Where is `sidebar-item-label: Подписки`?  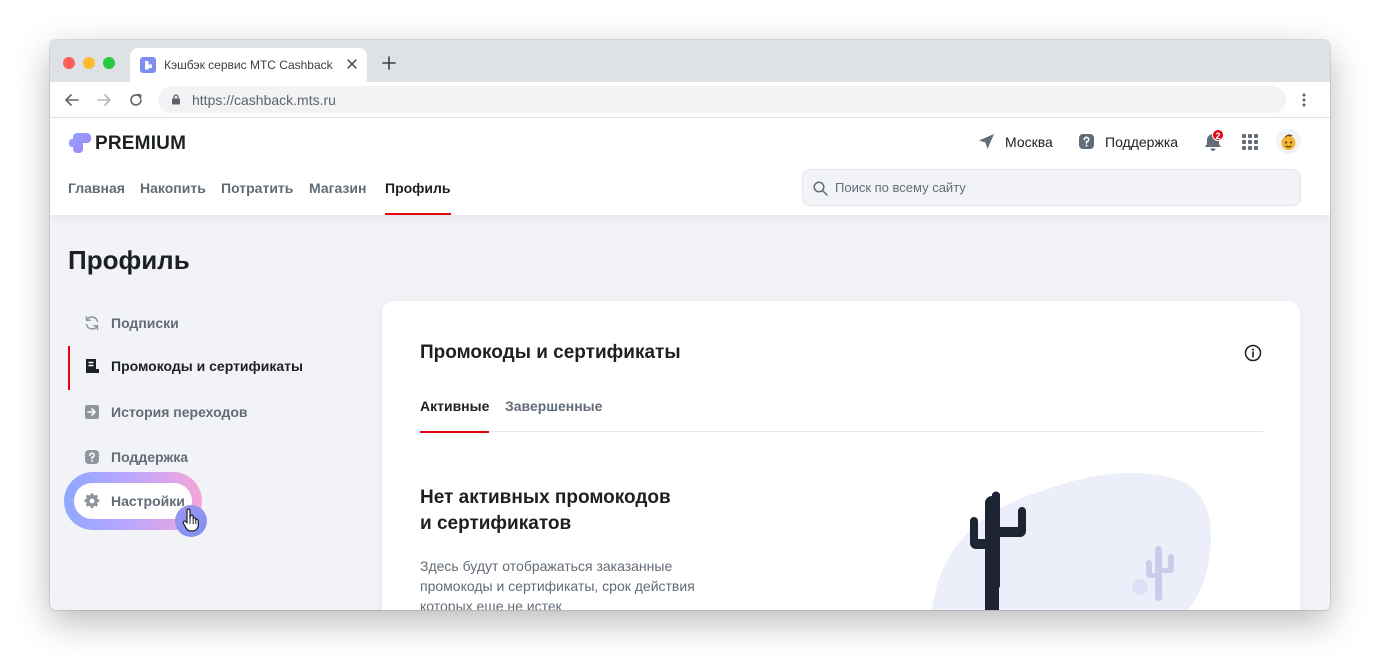 sidebar-item-label: Подписки is located at coordinates (145, 323).